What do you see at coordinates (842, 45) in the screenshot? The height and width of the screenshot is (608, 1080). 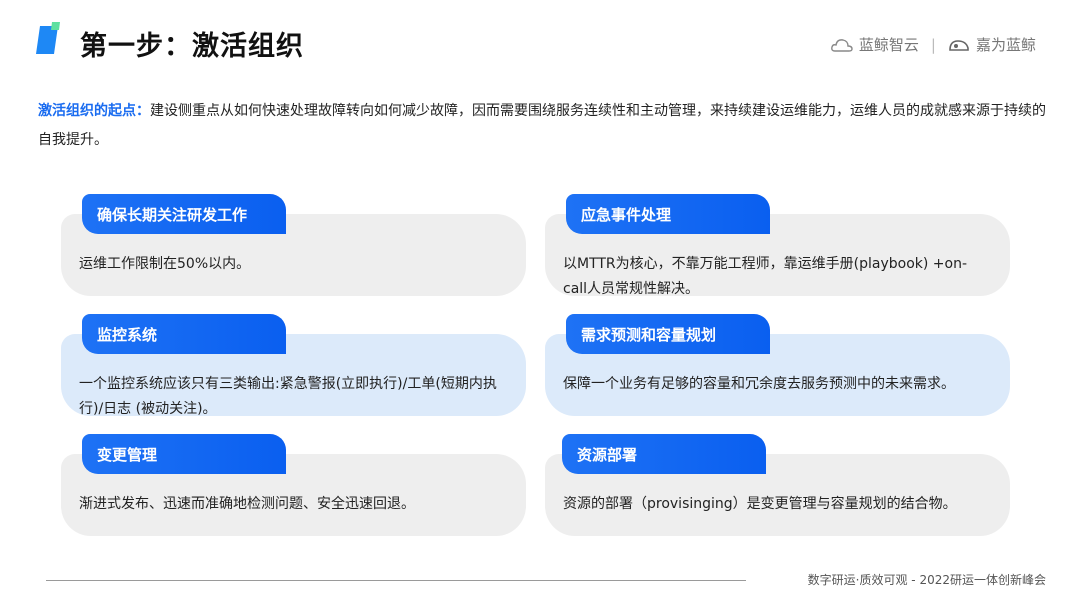 I see `cloud-logo-icon` at bounding box center [842, 45].